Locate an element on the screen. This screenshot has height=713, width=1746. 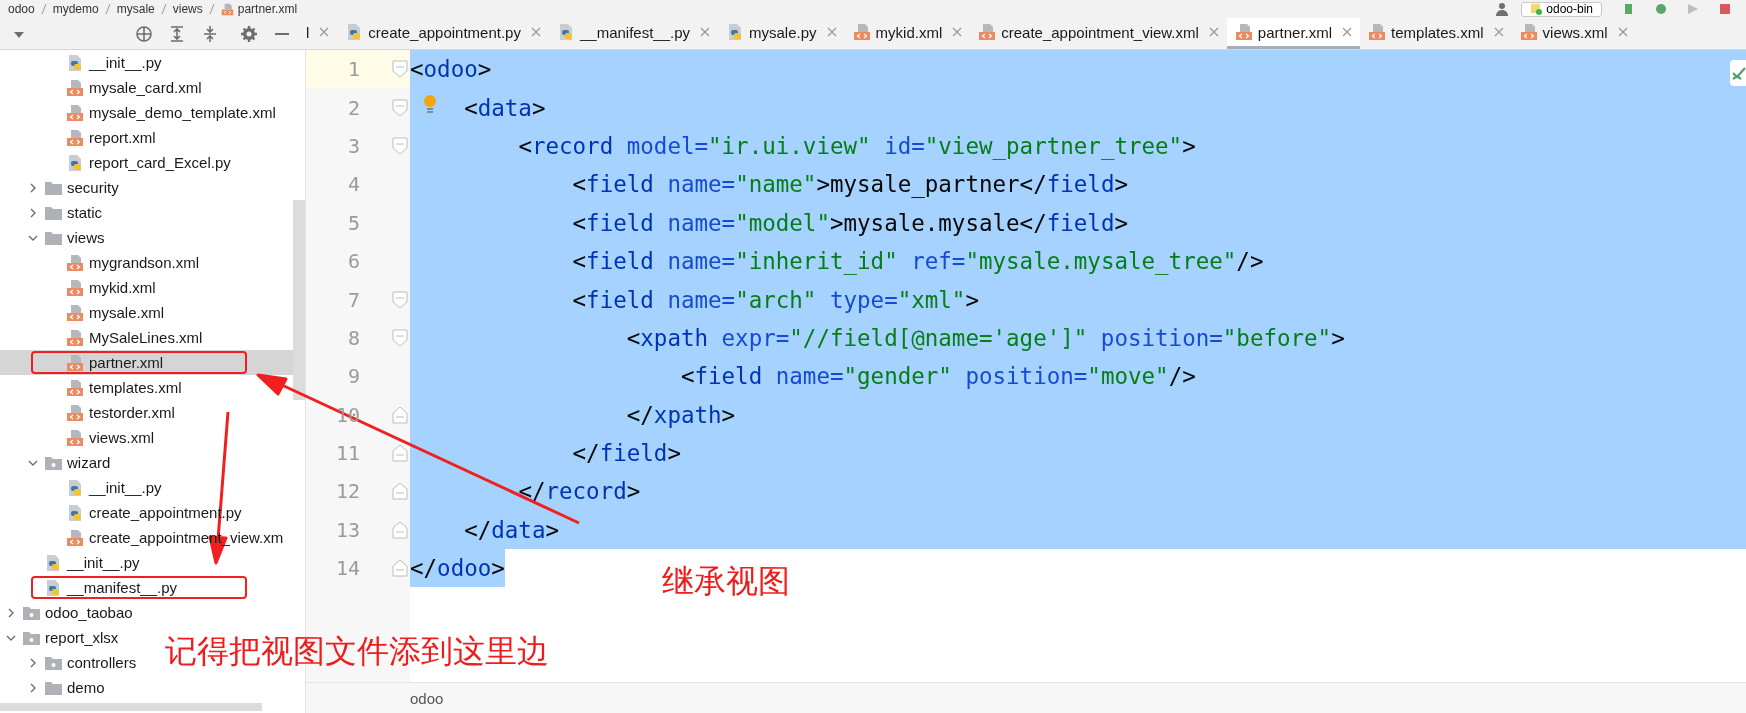
path-bar-item: odoo is located at coordinates (427, 698).